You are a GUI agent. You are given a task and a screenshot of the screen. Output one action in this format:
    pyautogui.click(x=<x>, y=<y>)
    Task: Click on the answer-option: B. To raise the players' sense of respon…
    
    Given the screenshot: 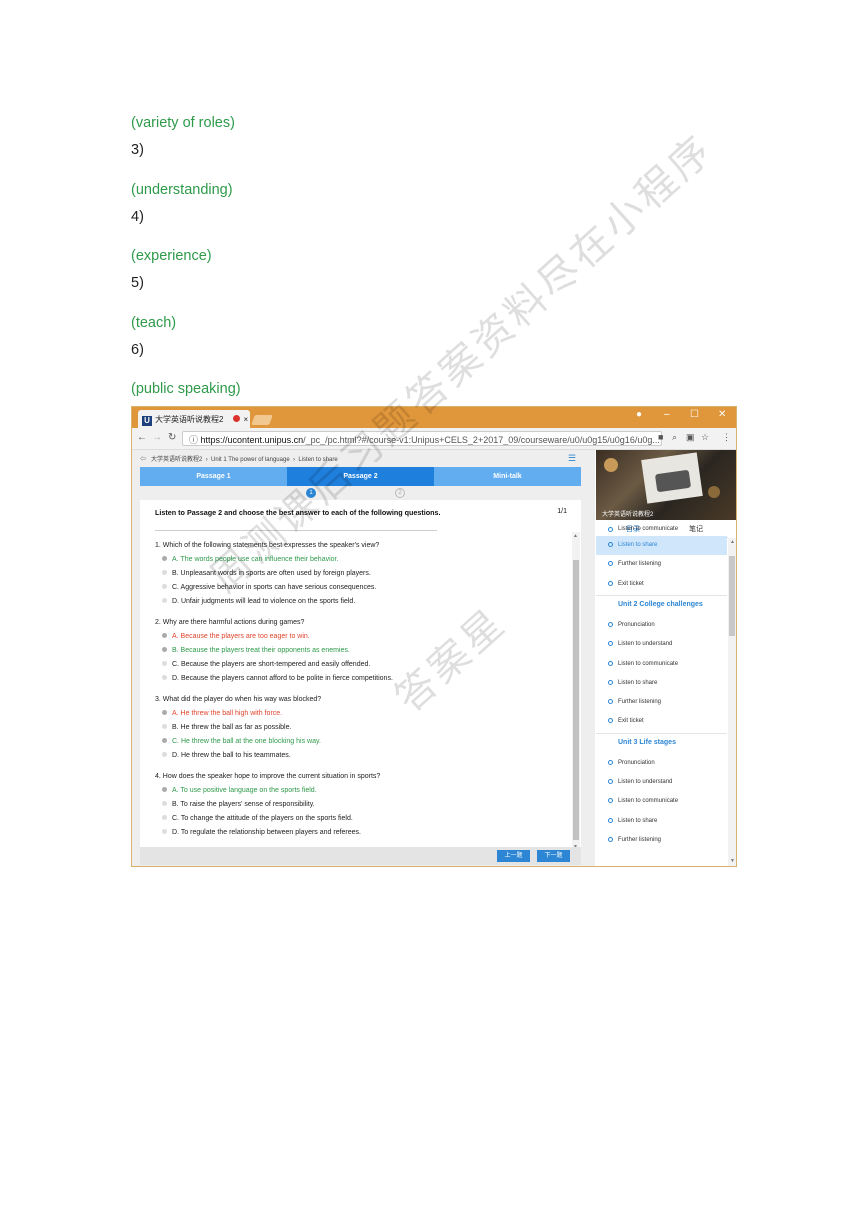 What is the action you would take?
    pyautogui.click(x=238, y=804)
    